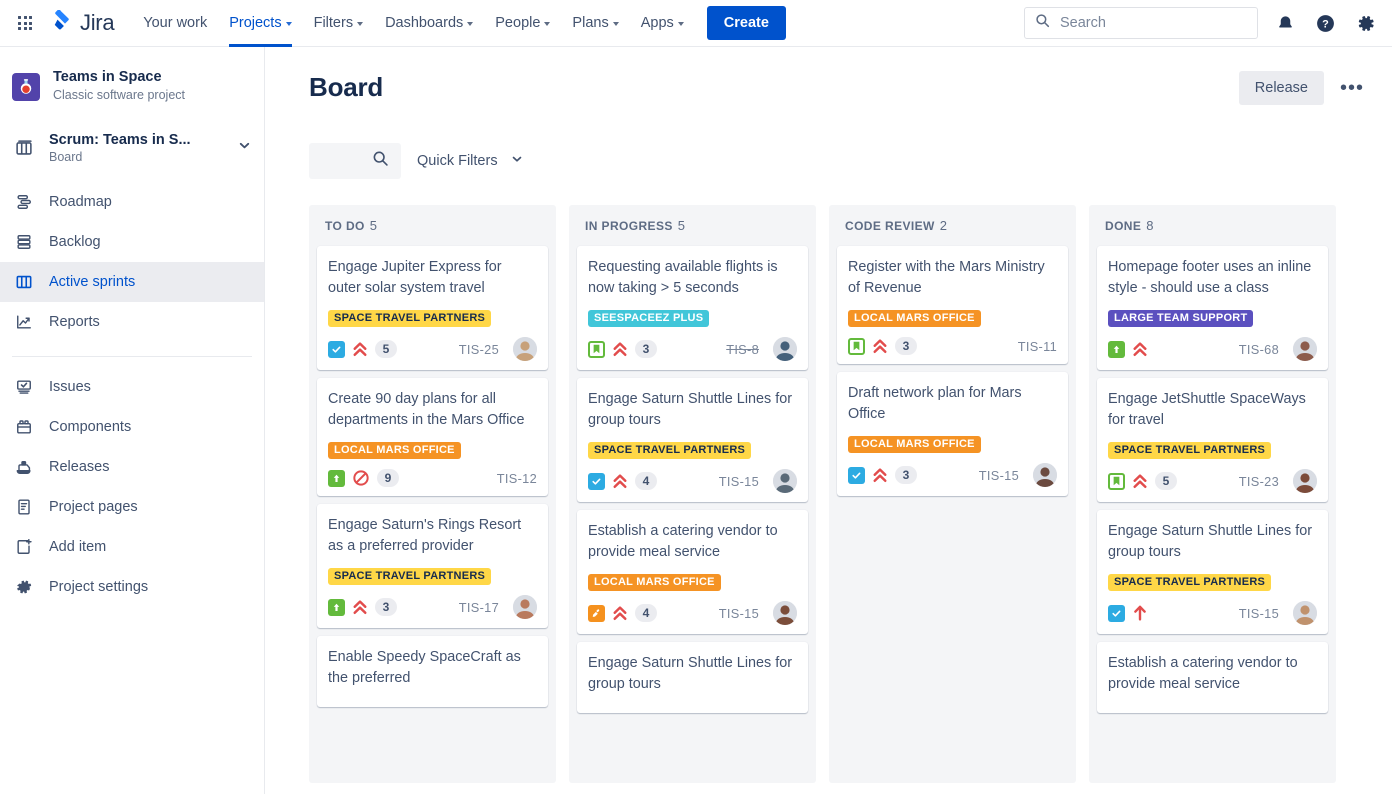 The height and width of the screenshot is (794, 1392). I want to click on priority-blocker-icon, so click(361, 478).